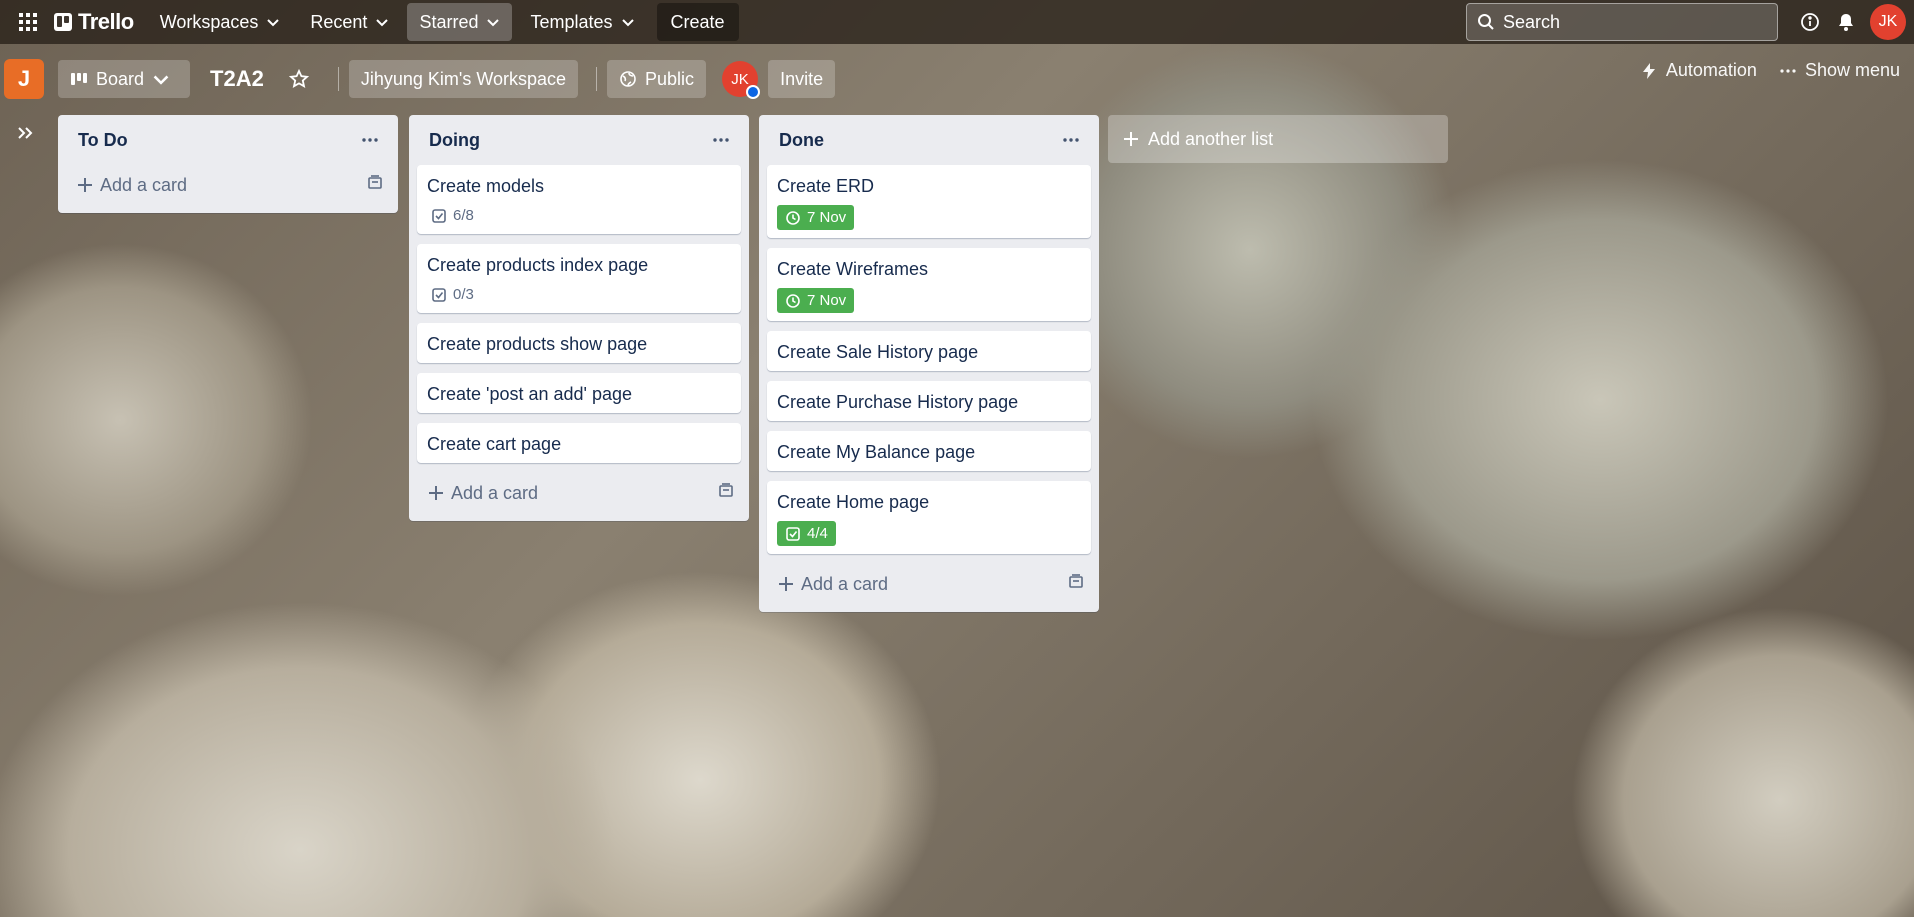  What do you see at coordinates (63, 22) in the screenshot?
I see `trello-logo-icon` at bounding box center [63, 22].